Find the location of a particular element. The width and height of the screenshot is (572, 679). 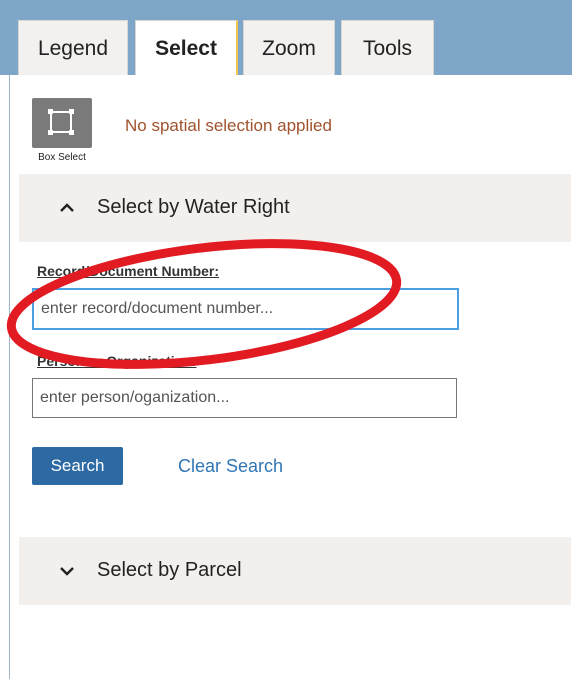

person-organization-label: Person or Organization: is located at coordinates (117, 361).